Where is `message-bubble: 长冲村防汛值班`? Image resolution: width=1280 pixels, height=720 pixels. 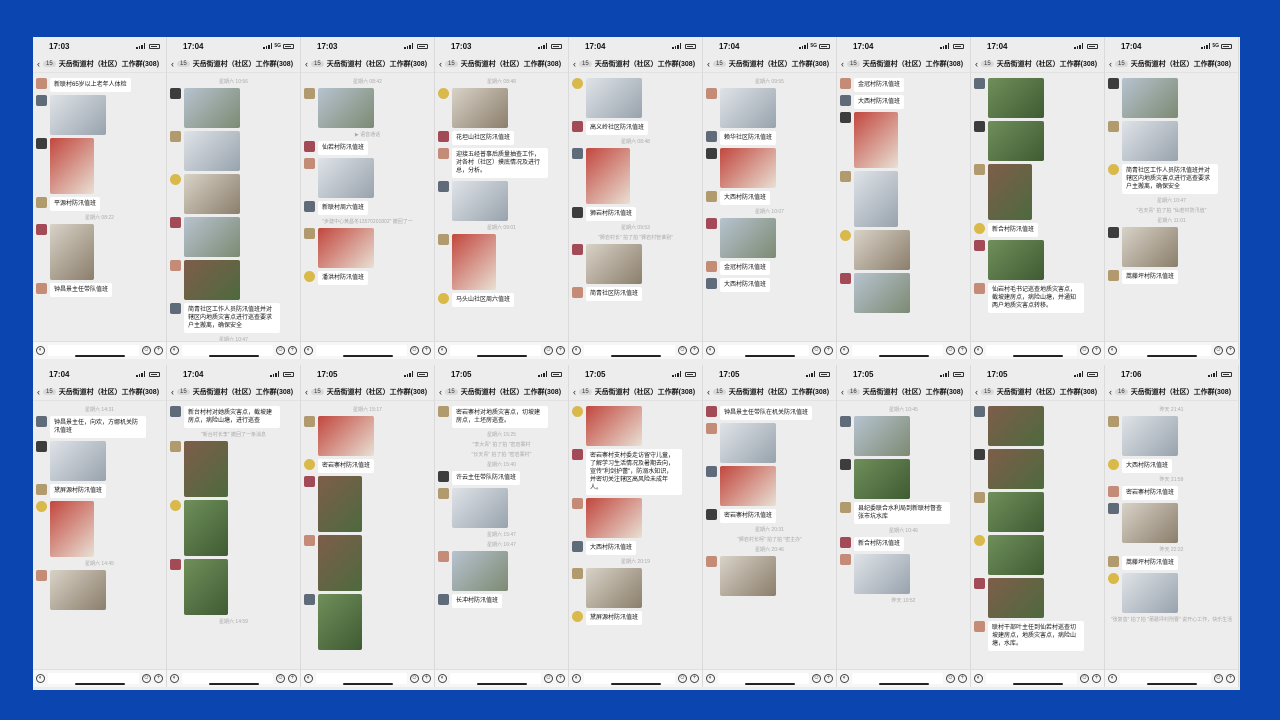
message-bubble: 长冲村防汛值班 is located at coordinates (477, 601).